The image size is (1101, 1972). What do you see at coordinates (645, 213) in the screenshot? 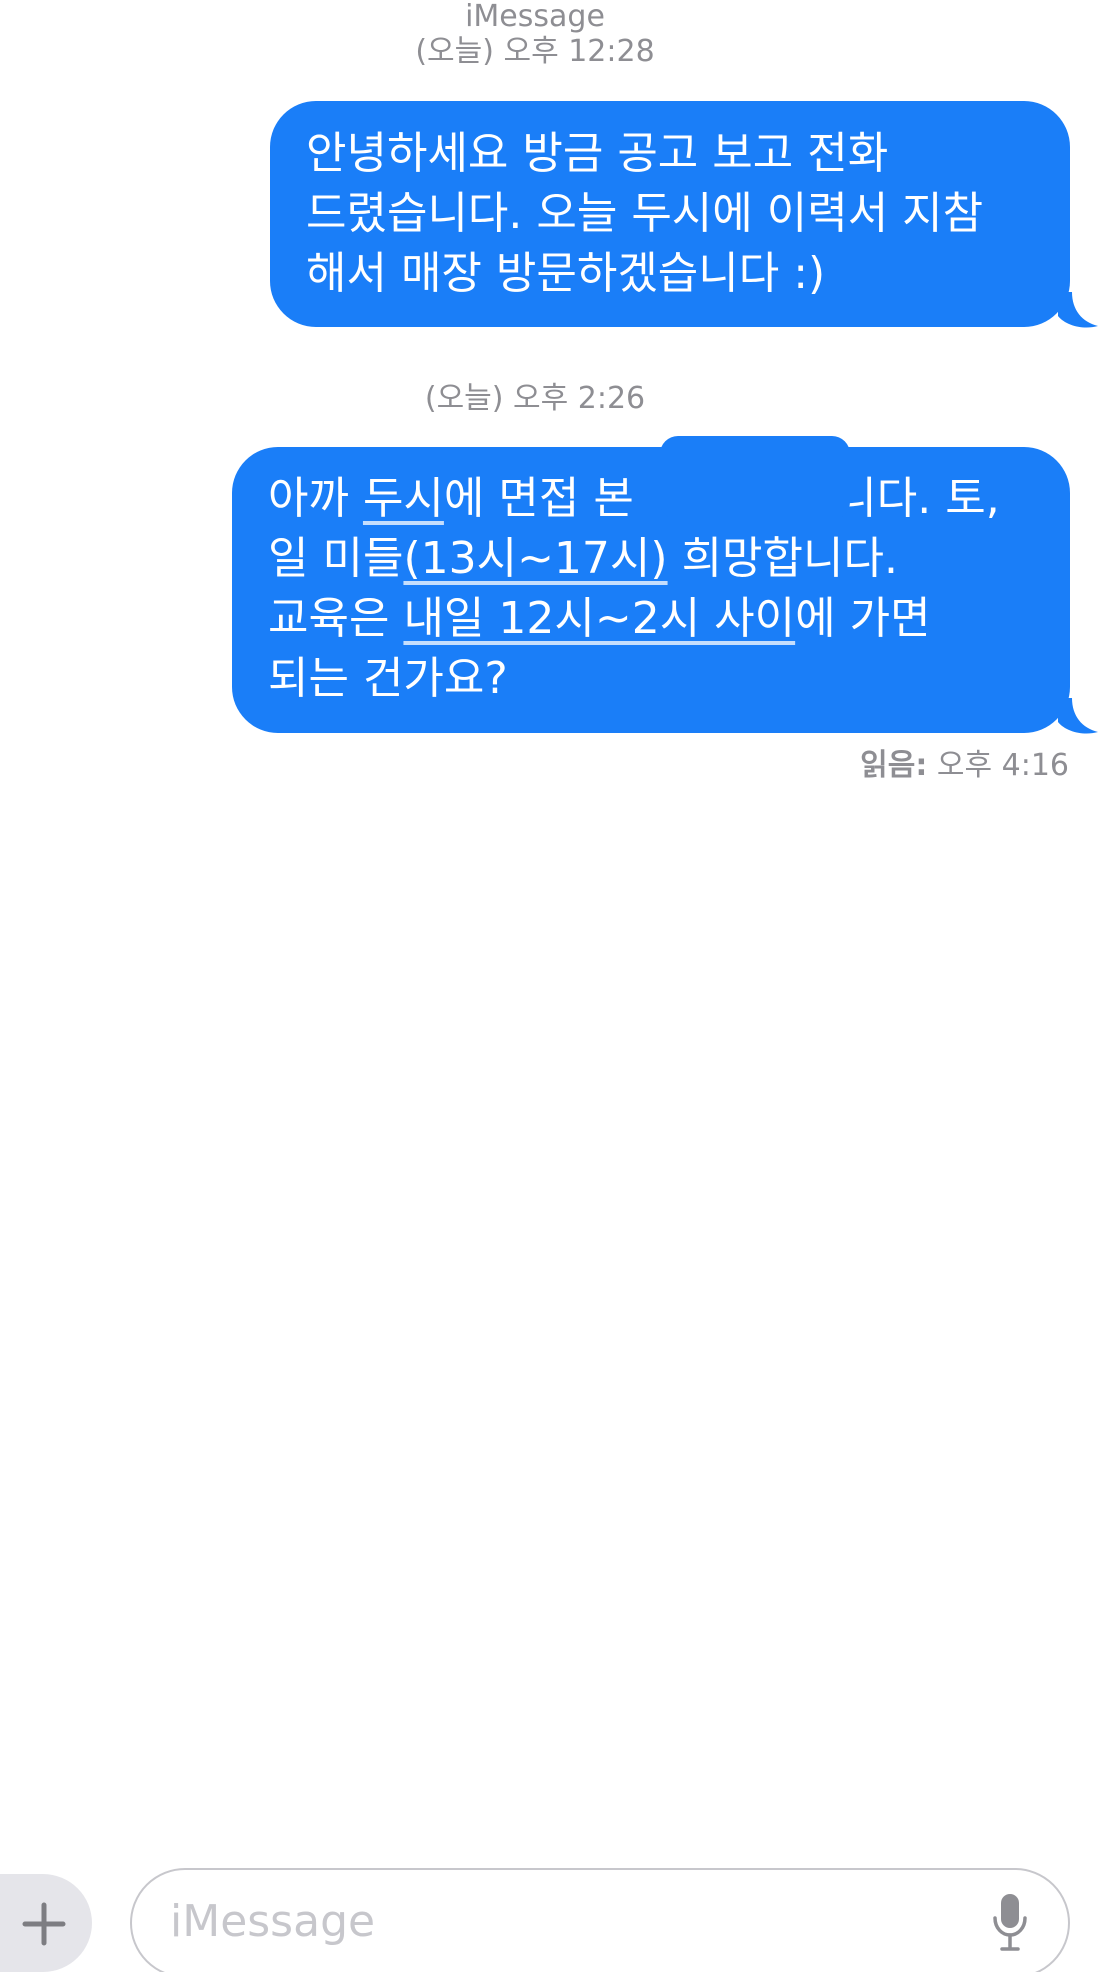
I see `message-line: 드렸습니다. 오늘 두시에 이력서 지참` at bounding box center [645, 213].